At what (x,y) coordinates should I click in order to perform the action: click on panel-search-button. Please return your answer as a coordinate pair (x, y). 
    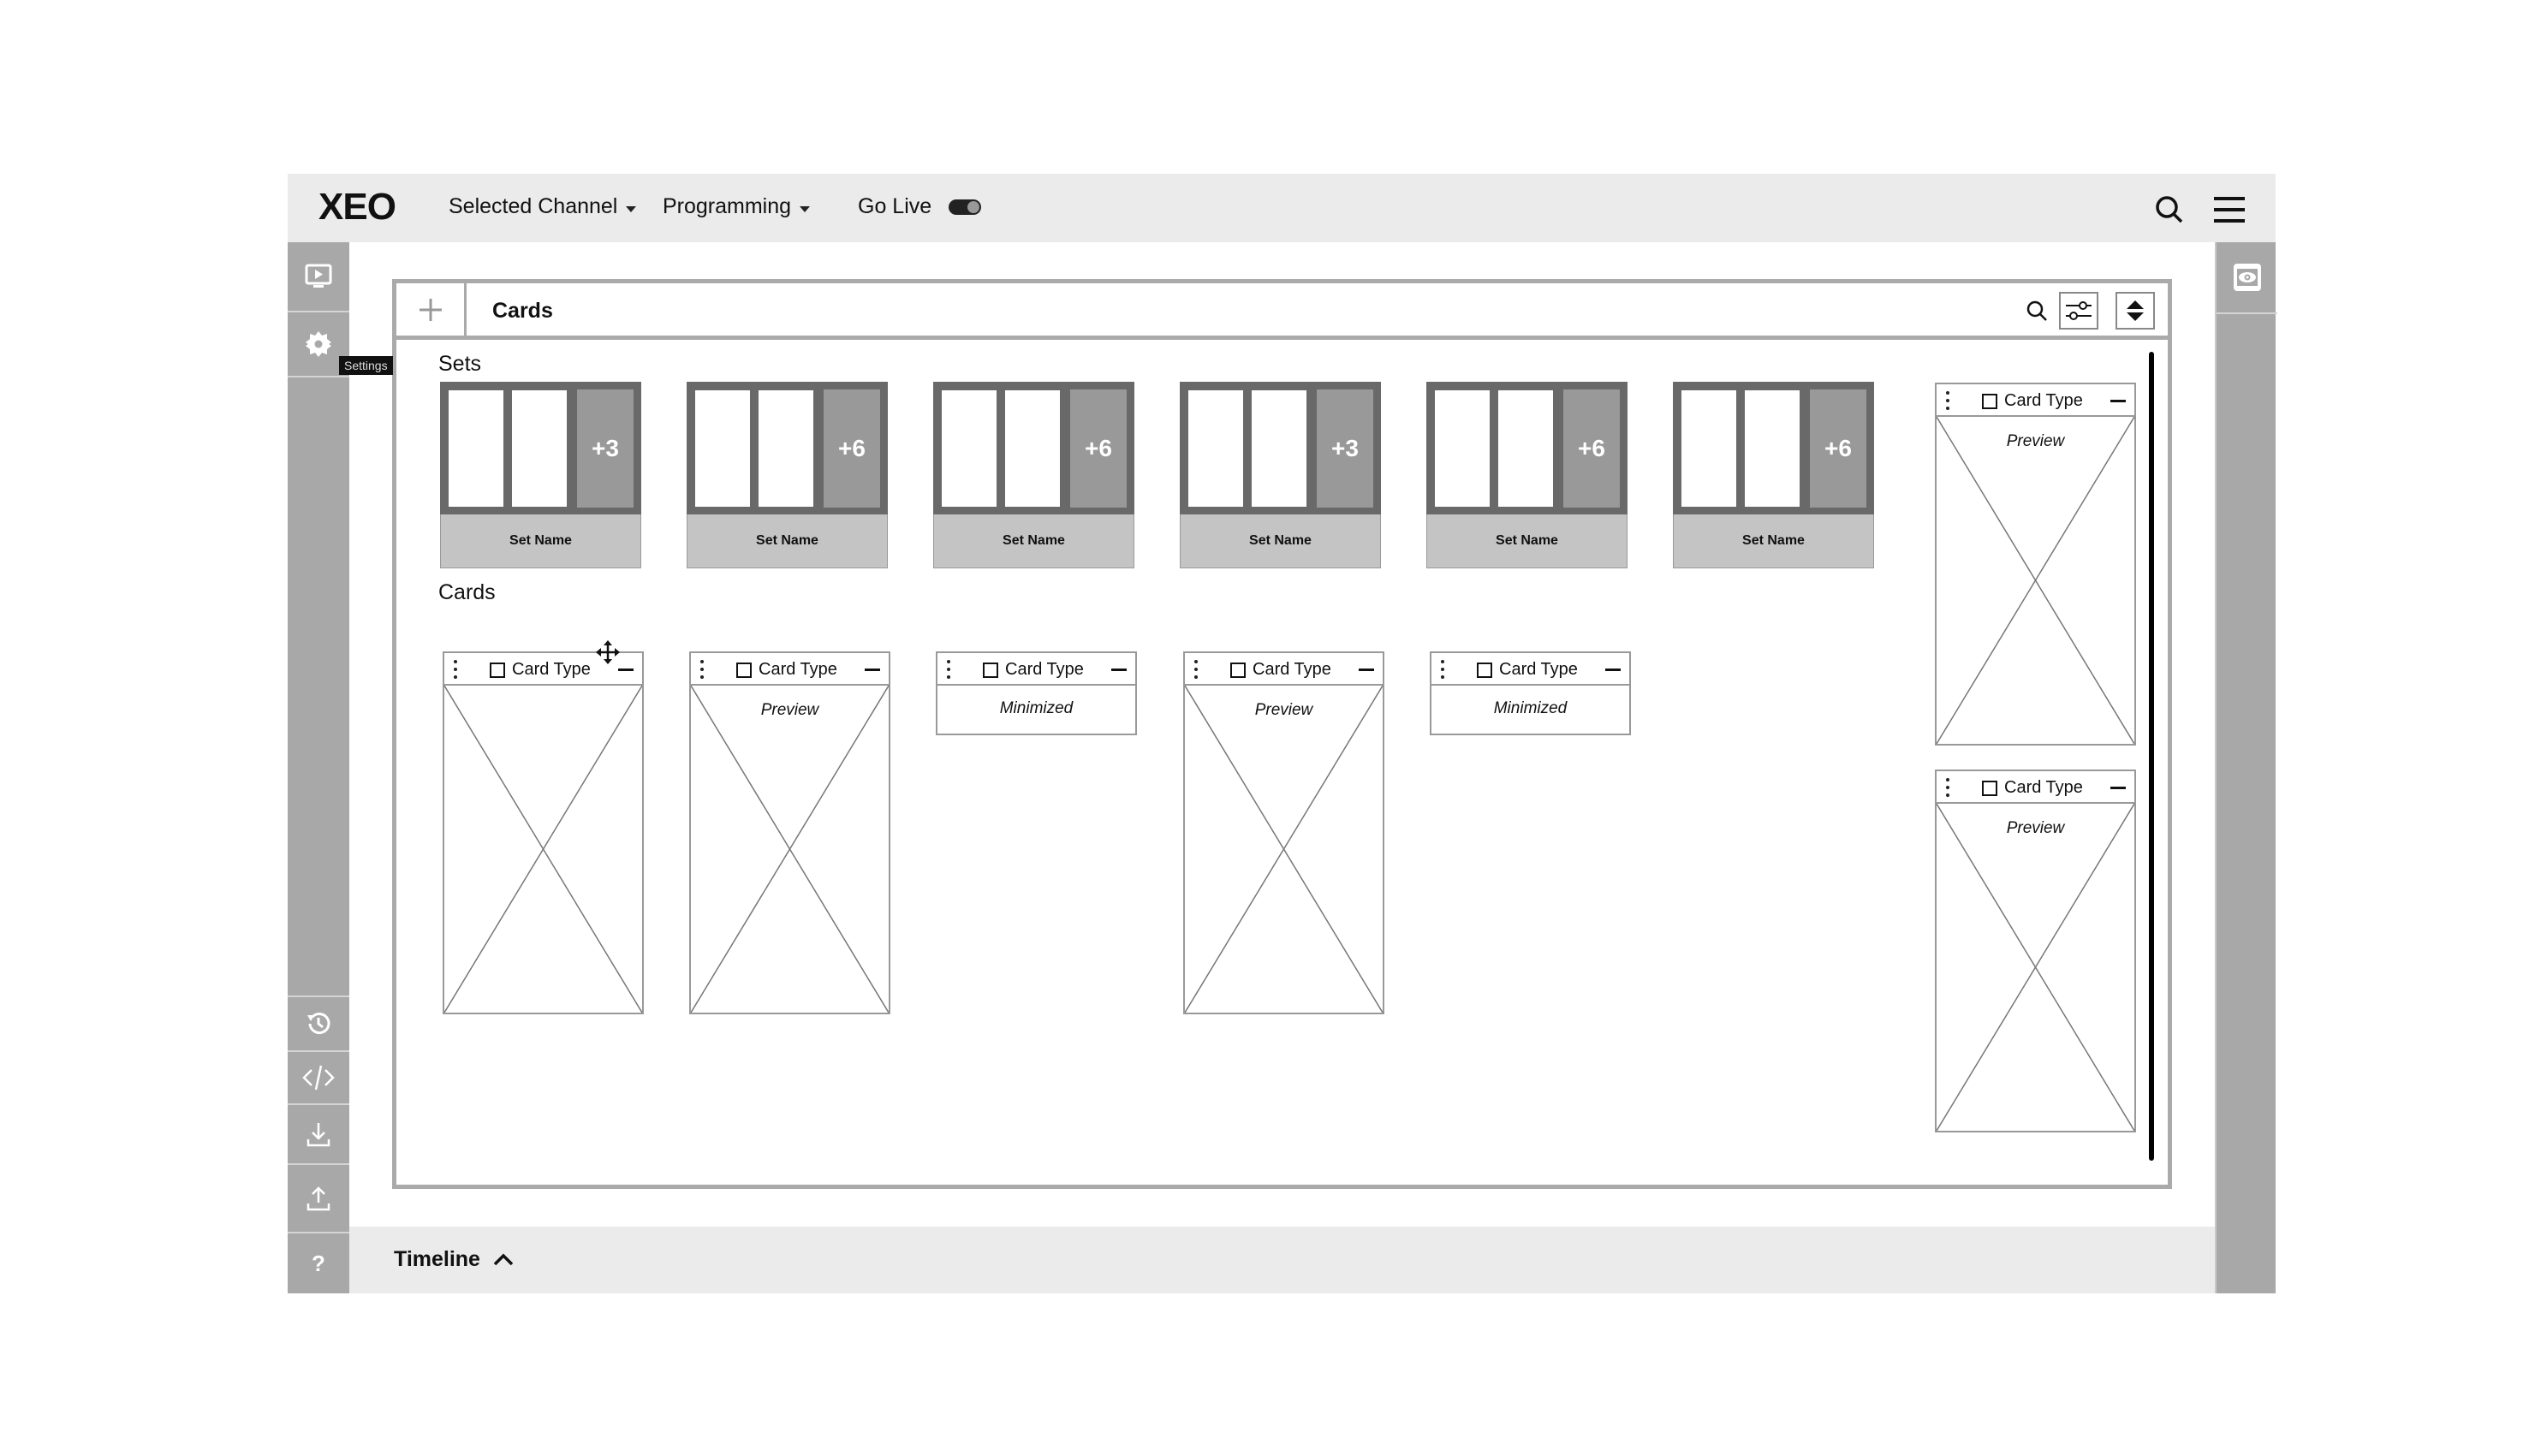
    Looking at the image, I should click on (2036, 311).